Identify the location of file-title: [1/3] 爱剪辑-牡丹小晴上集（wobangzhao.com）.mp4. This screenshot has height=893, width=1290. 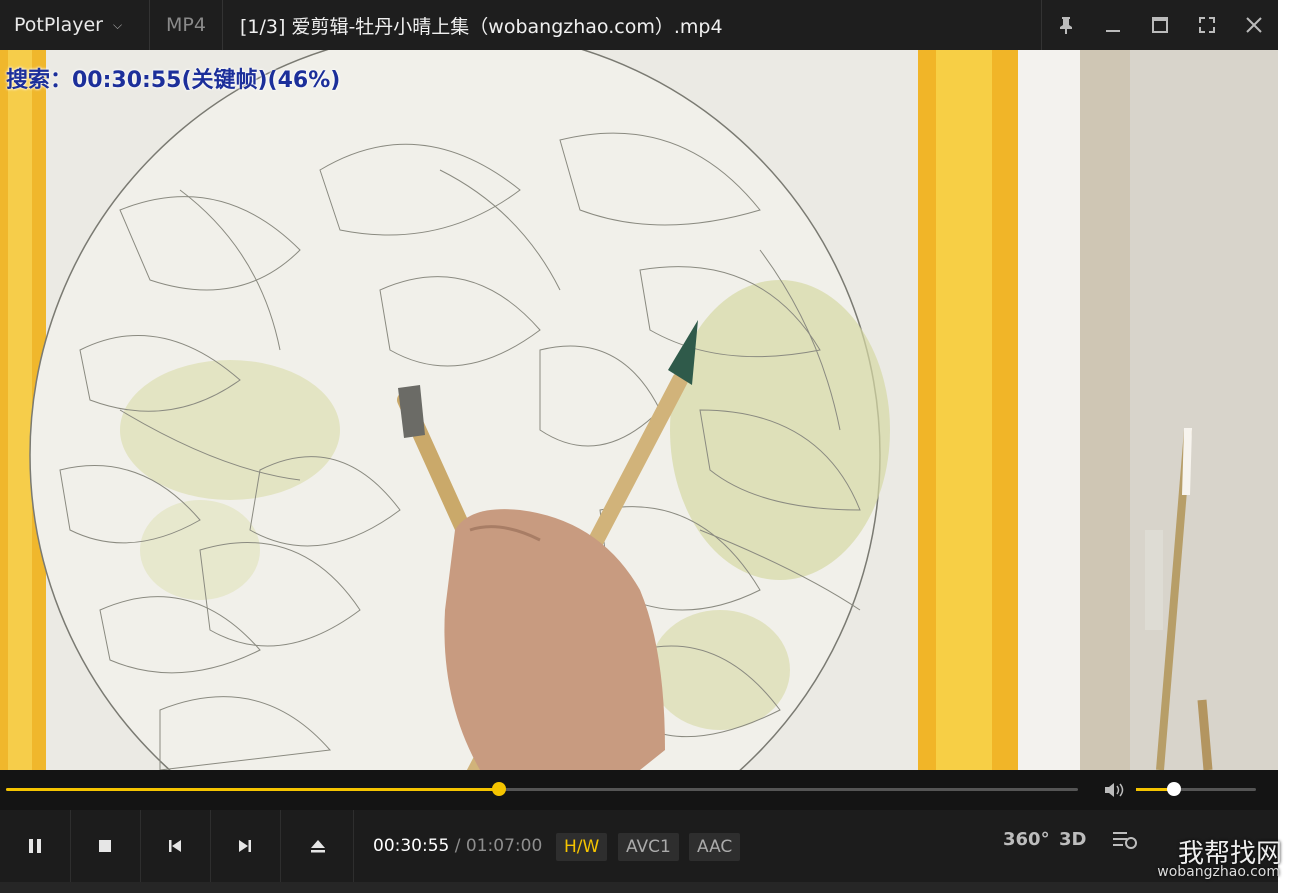
(481, 26).